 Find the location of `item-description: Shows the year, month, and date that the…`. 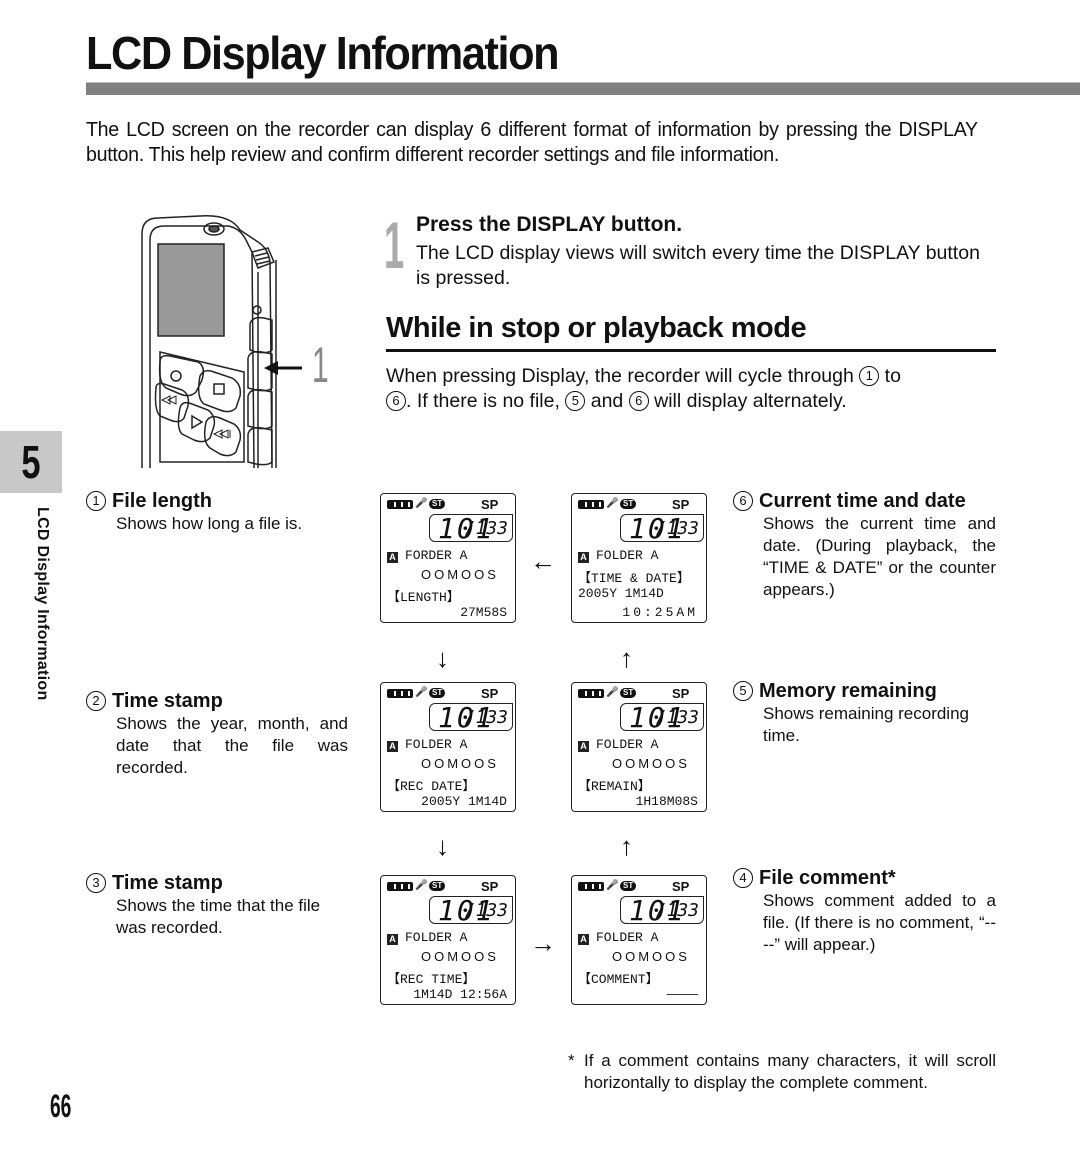

item-description: Shows the year, month, and date that the… is located at coordinates (232, 745).